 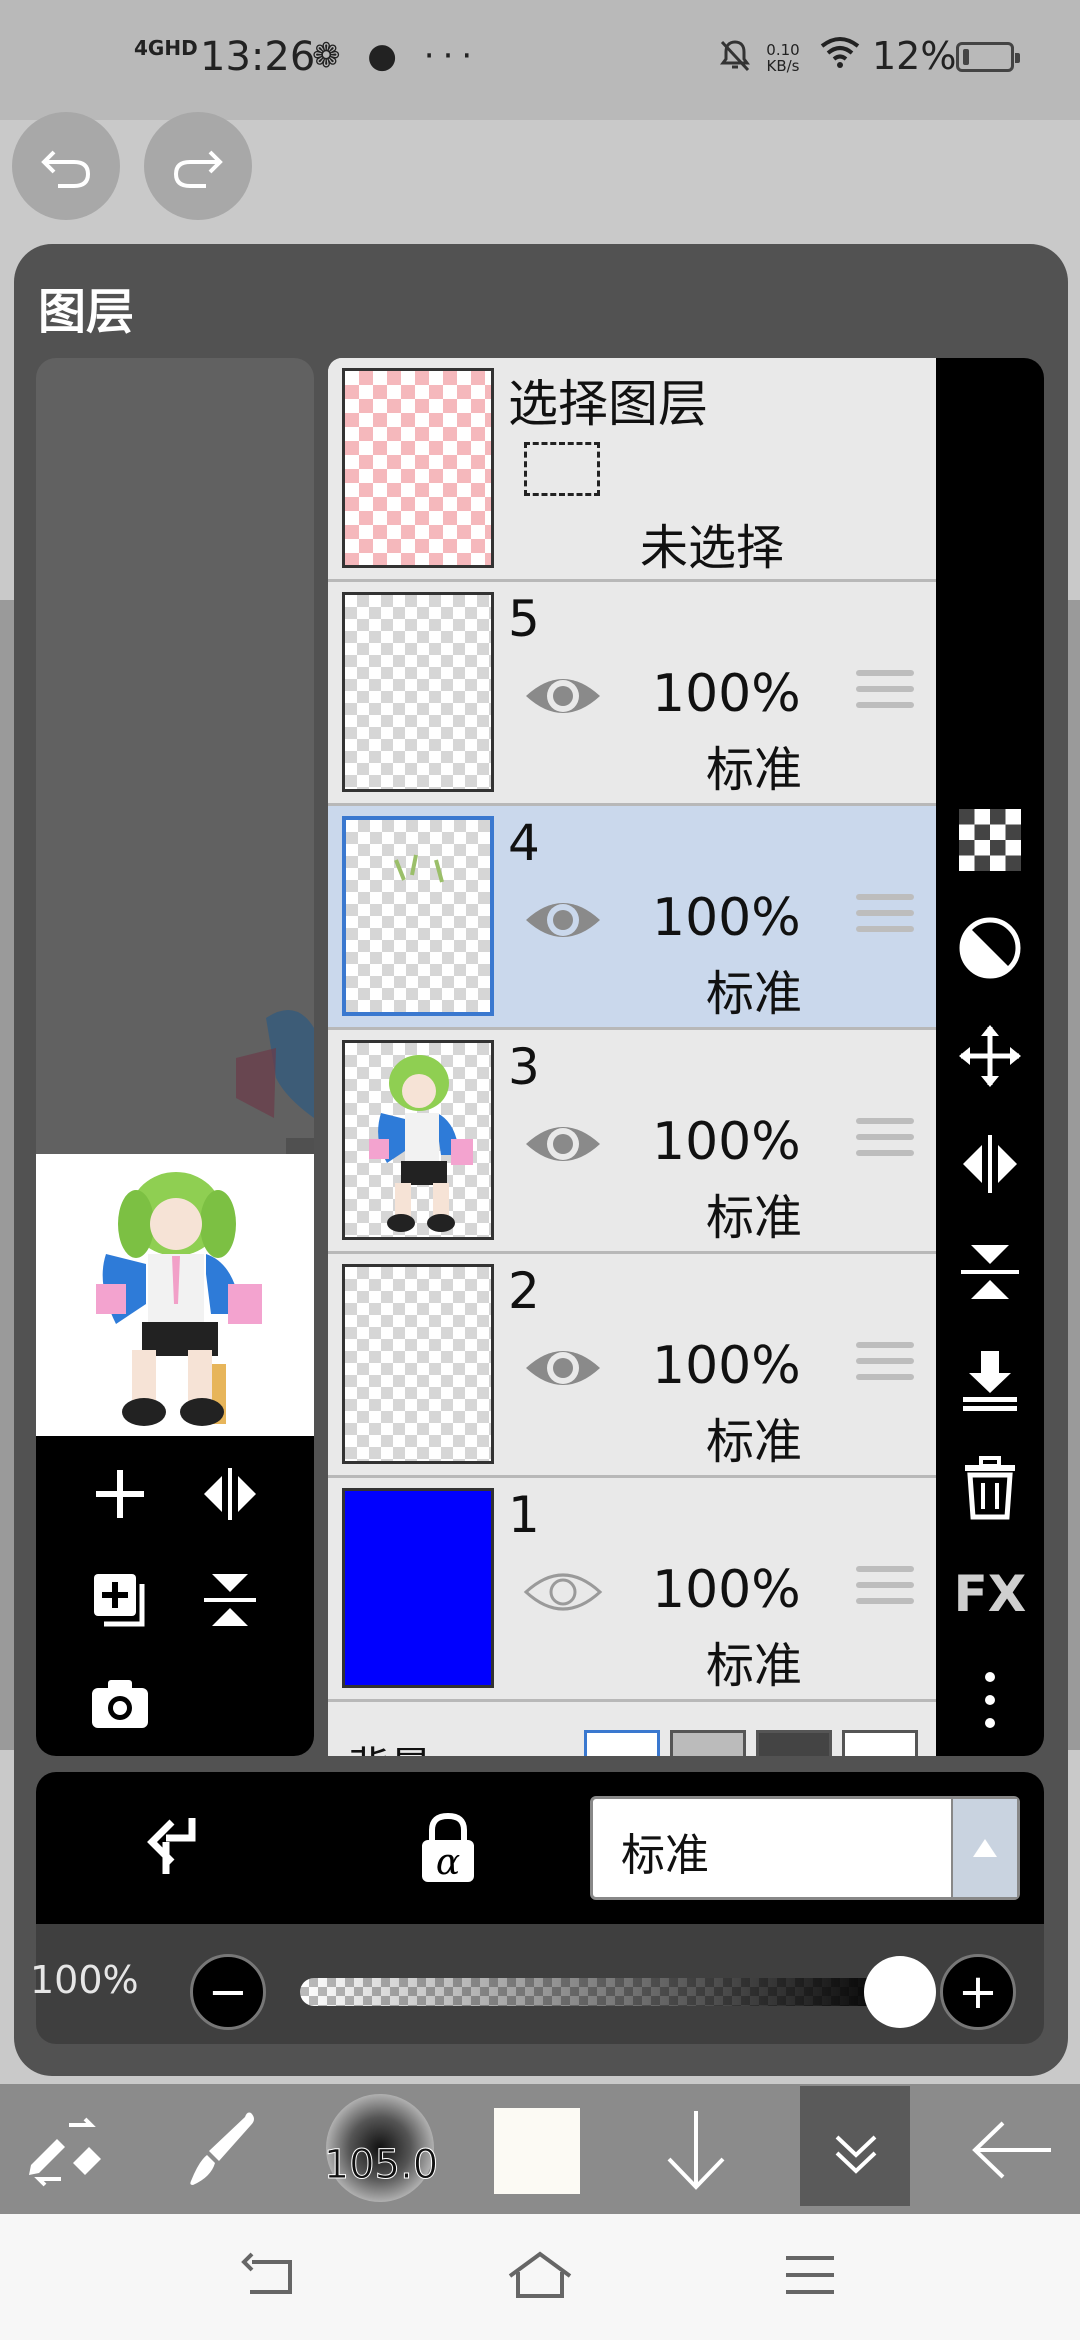 I want to click on alpha-lock-button: α, so click(x=448, y=1848).